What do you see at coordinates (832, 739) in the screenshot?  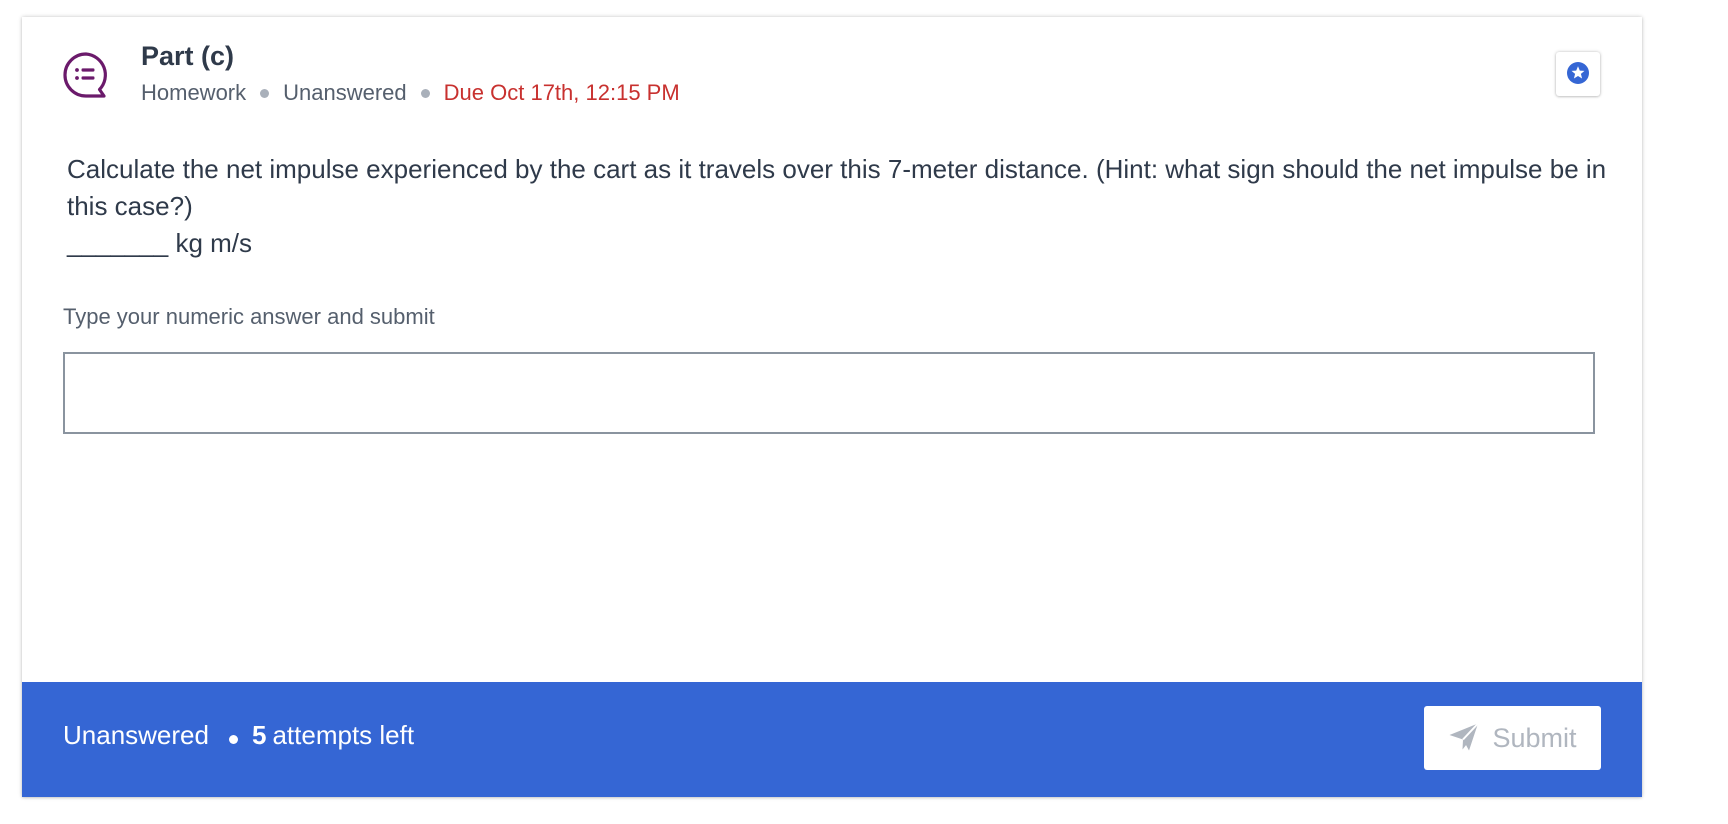 I see `submission-footer: Unanswered 5 attempts left Submit` at bounding box center [832, 739].